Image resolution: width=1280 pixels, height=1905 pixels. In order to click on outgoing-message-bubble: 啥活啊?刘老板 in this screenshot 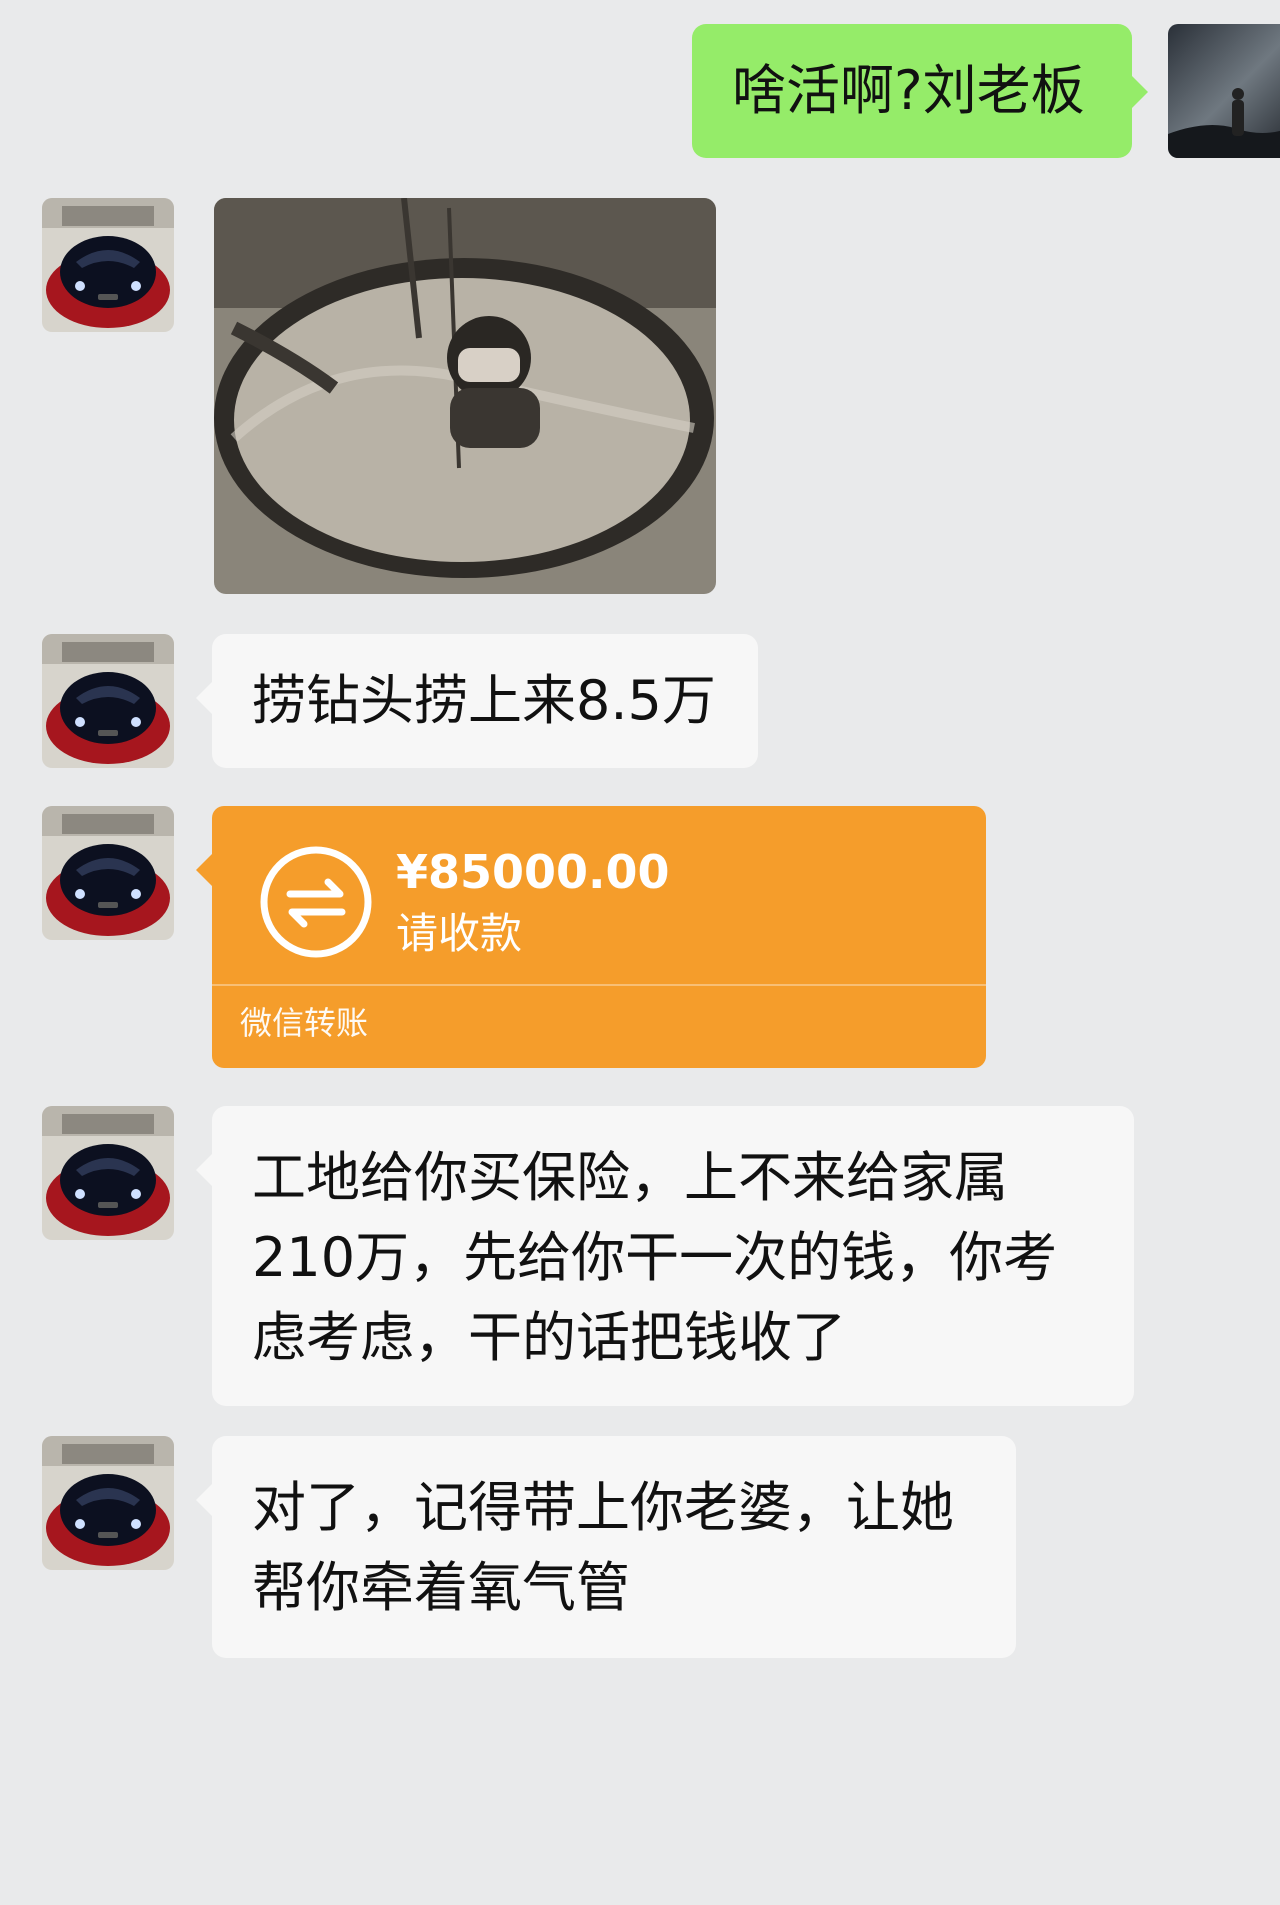, I will do `click(920, 91)`.